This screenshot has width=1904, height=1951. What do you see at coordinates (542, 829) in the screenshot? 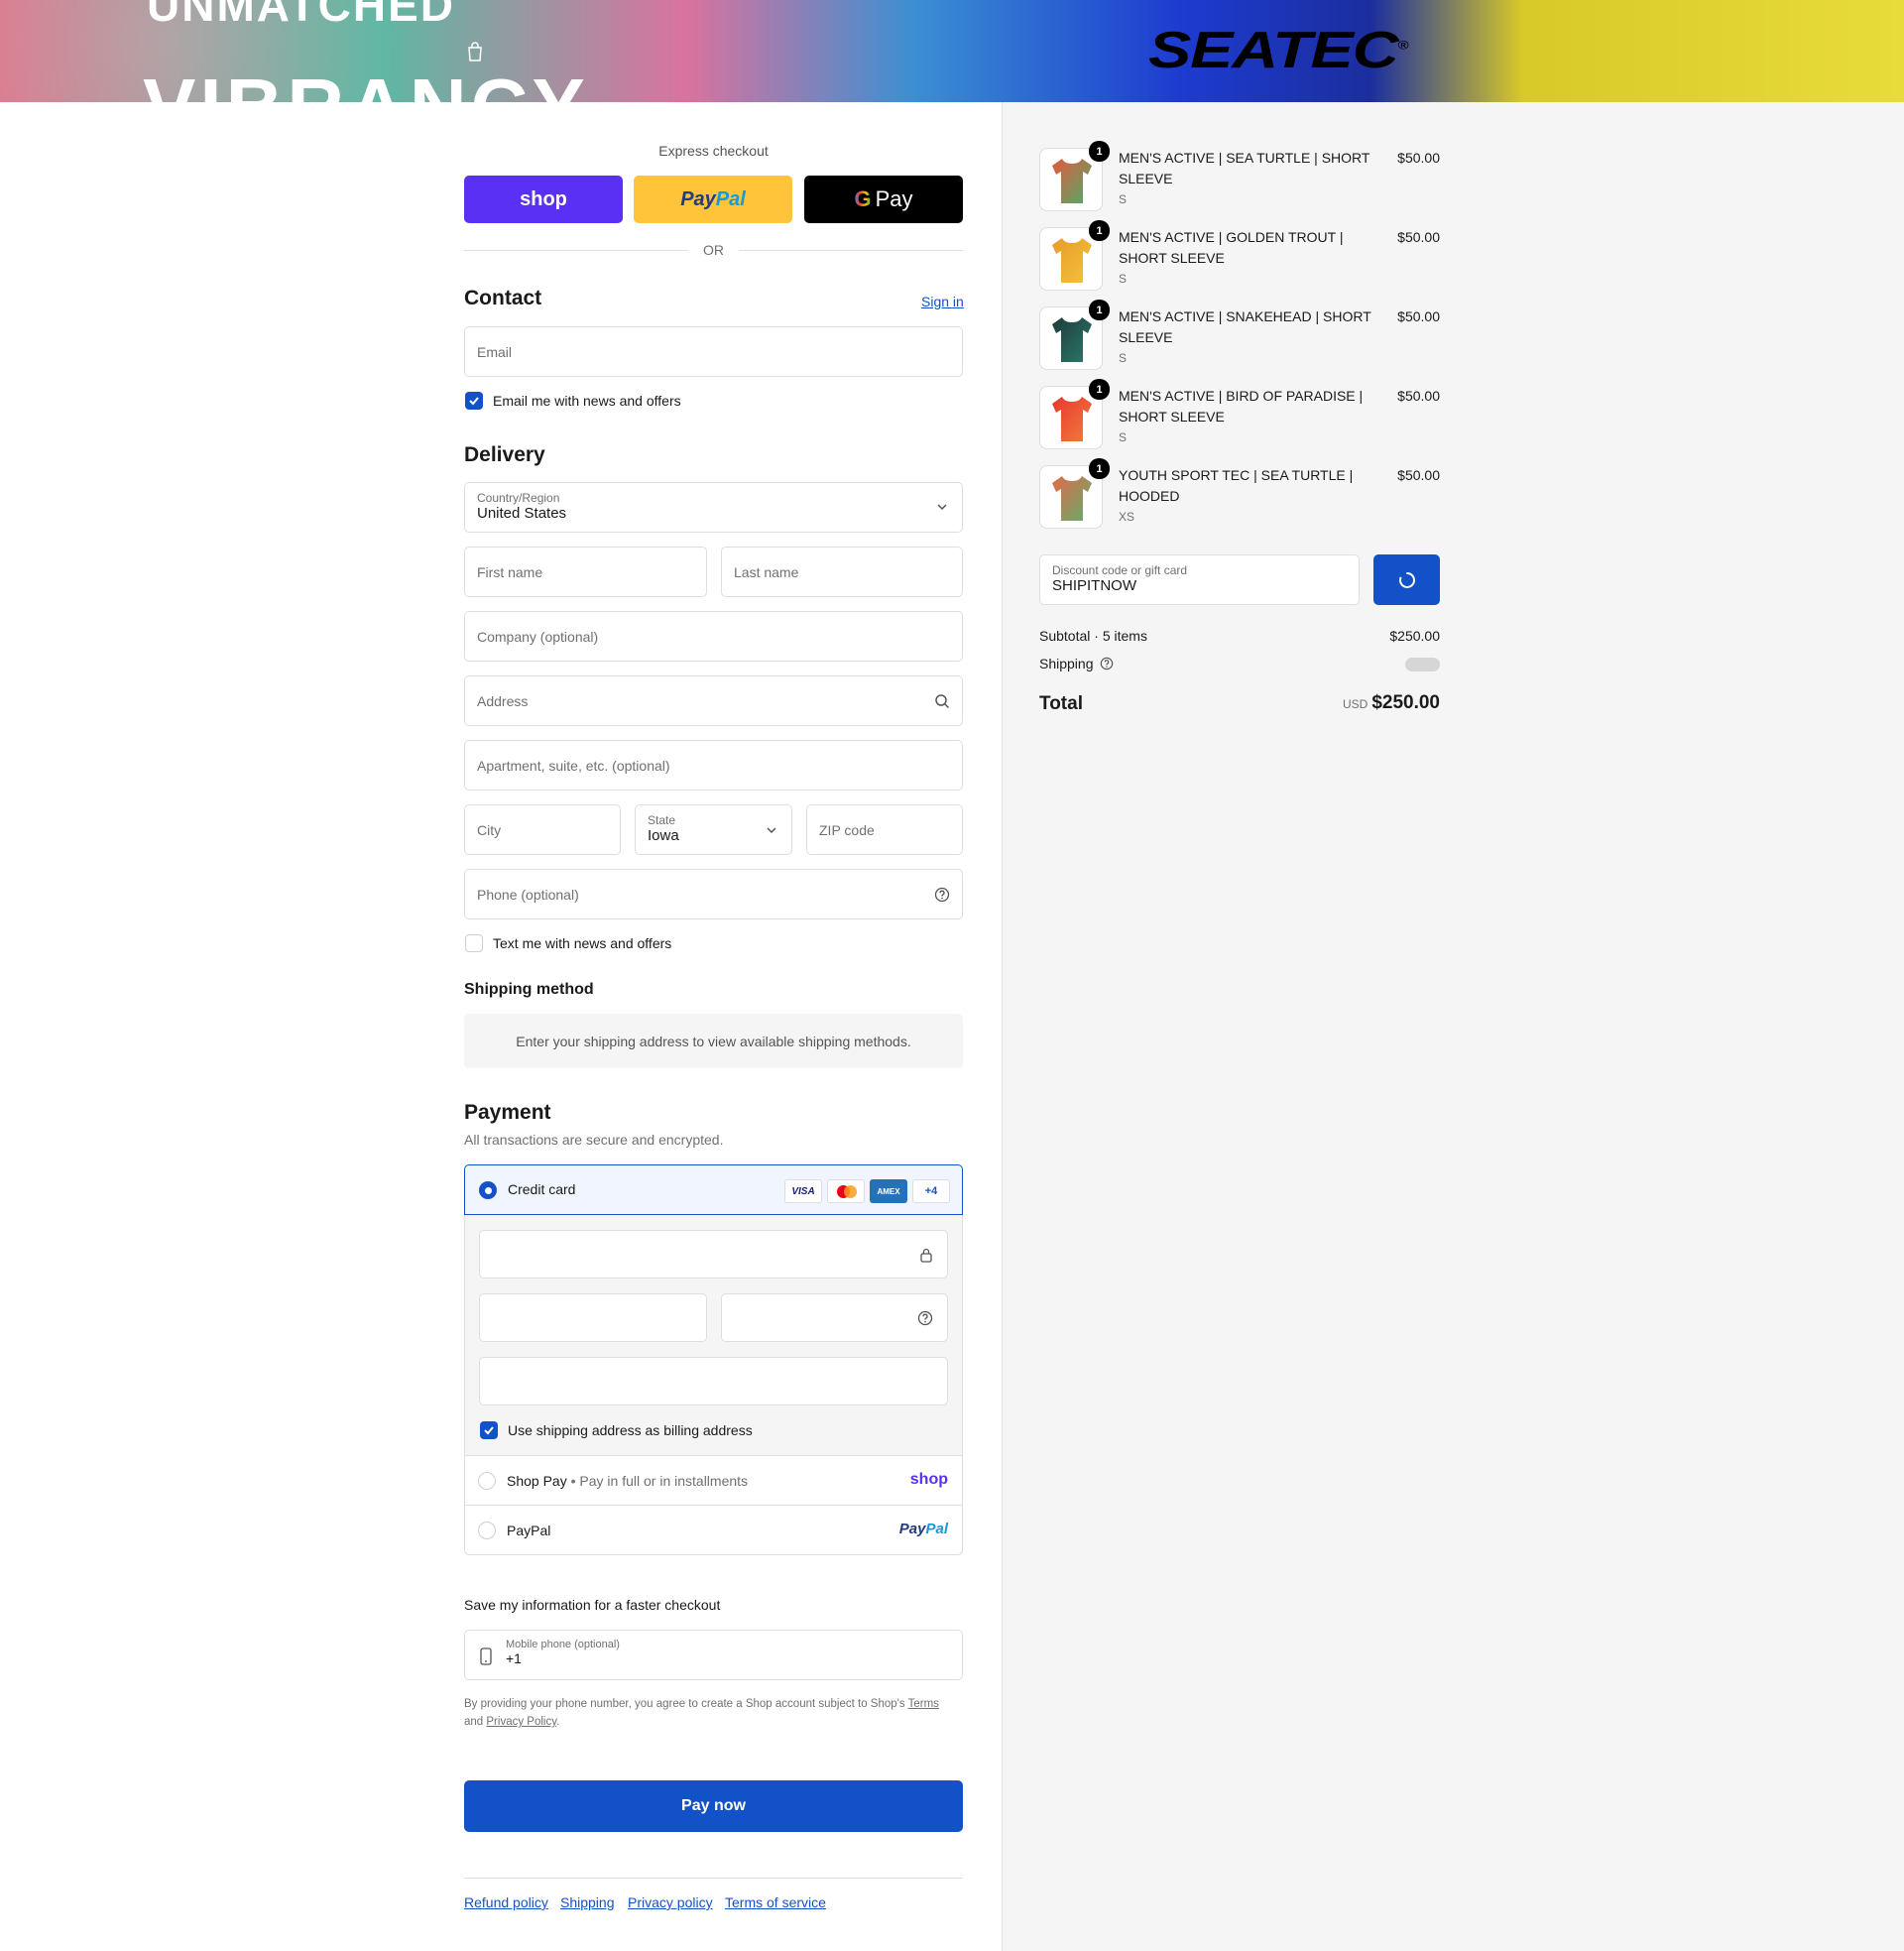
I see `city-field: City` at bounding box center [542, 829].